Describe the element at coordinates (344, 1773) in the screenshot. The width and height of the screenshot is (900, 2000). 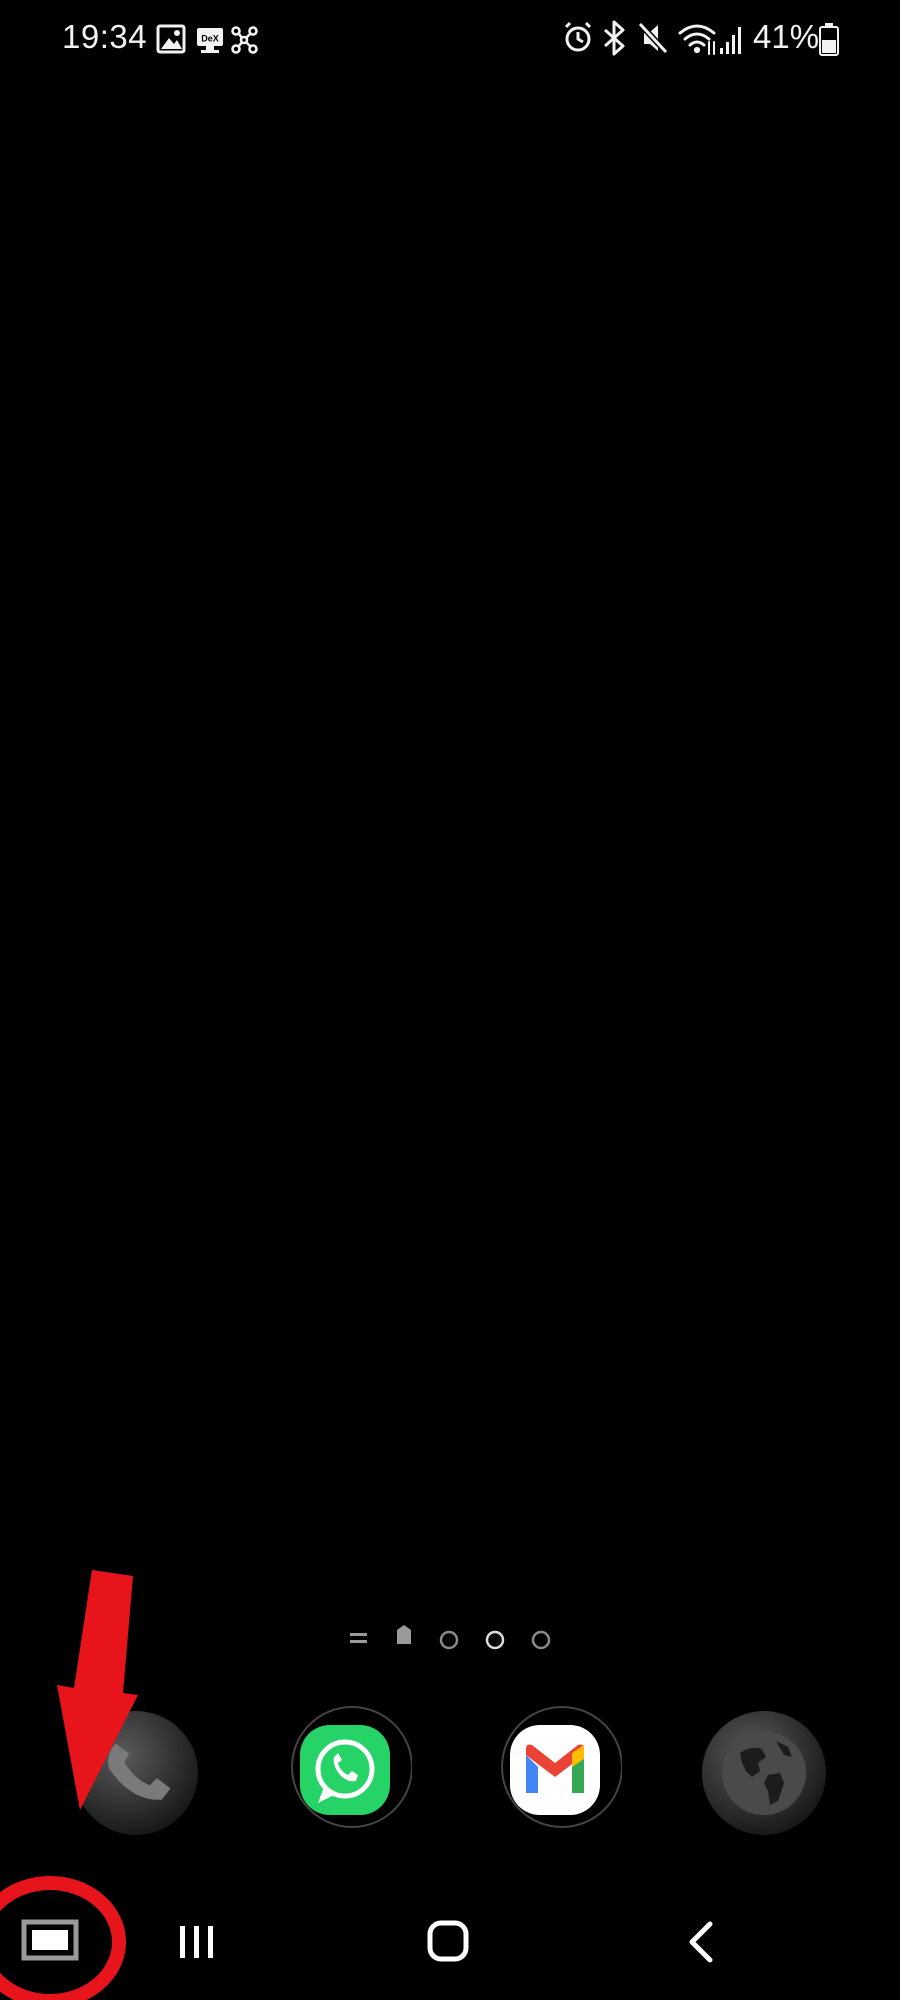
I see `whatsapp-icon` at that location.